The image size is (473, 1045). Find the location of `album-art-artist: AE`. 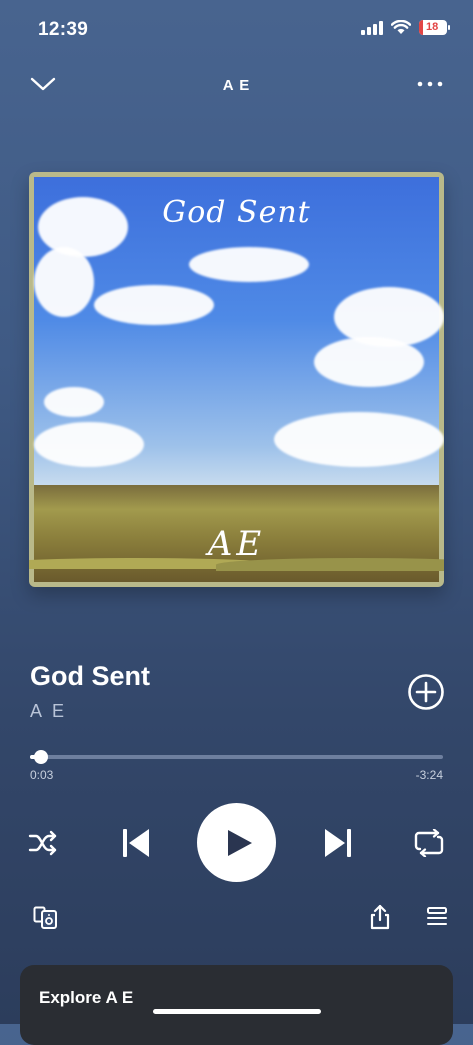

album-art-artist: AE is located at coordinates (236, 544).